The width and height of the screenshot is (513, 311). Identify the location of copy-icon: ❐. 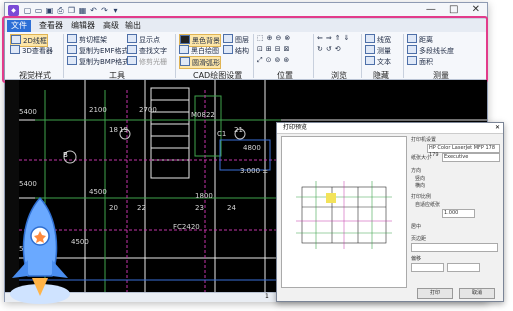
(71, 10).